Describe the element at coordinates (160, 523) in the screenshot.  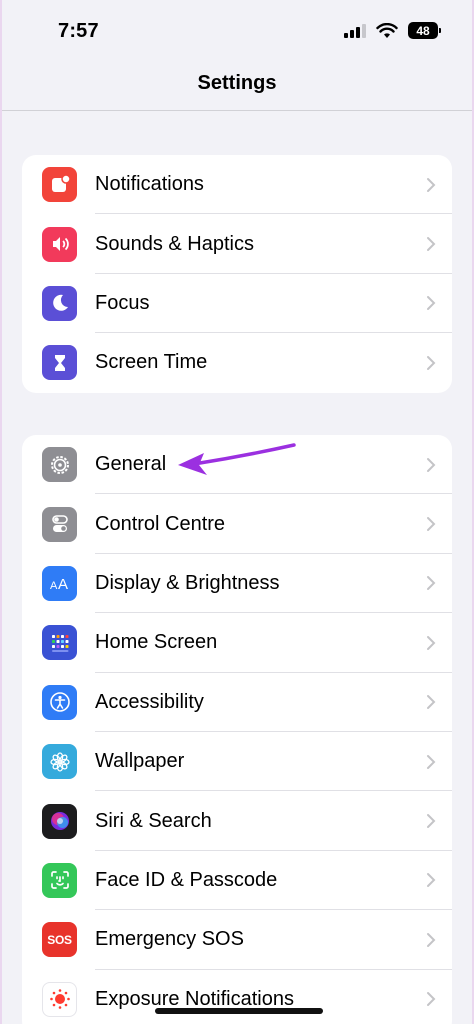
I see `settings-row-label: Control Centre` at that location.